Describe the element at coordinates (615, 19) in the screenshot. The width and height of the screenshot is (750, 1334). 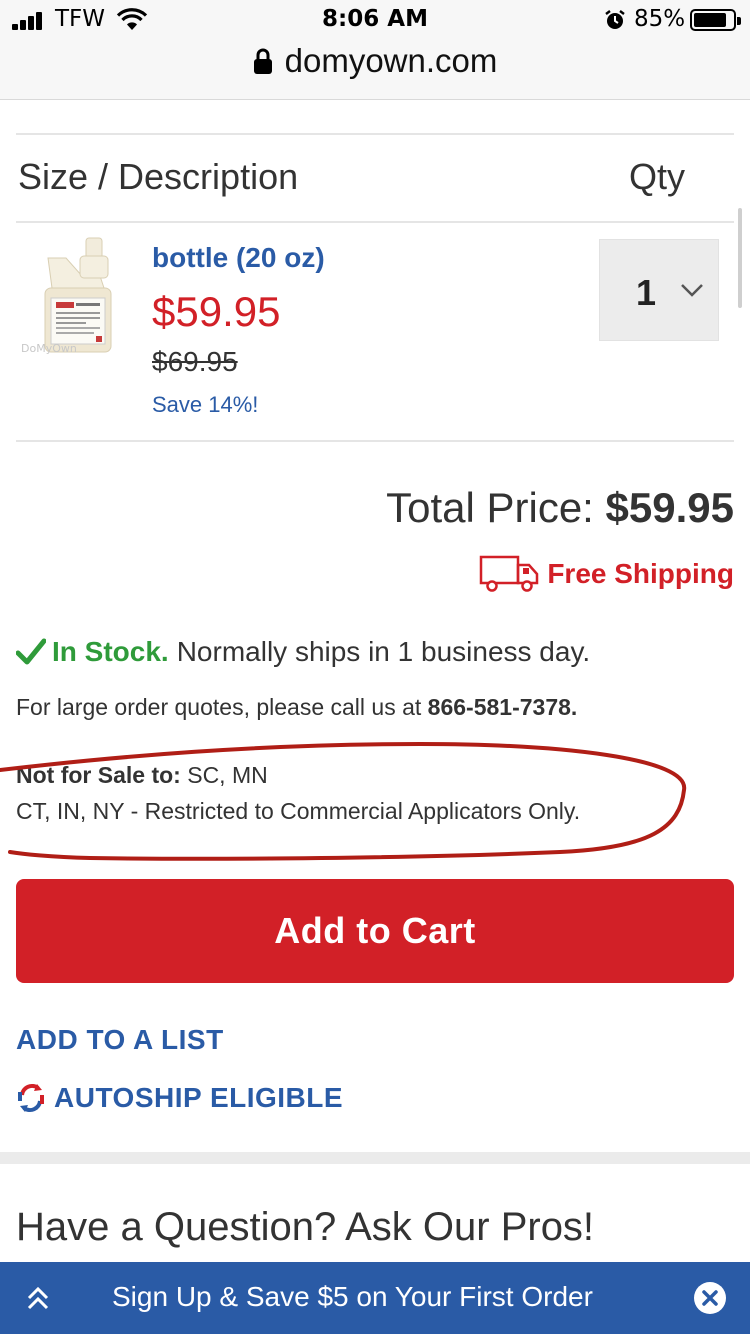
I see `alarm-icon` at that location.